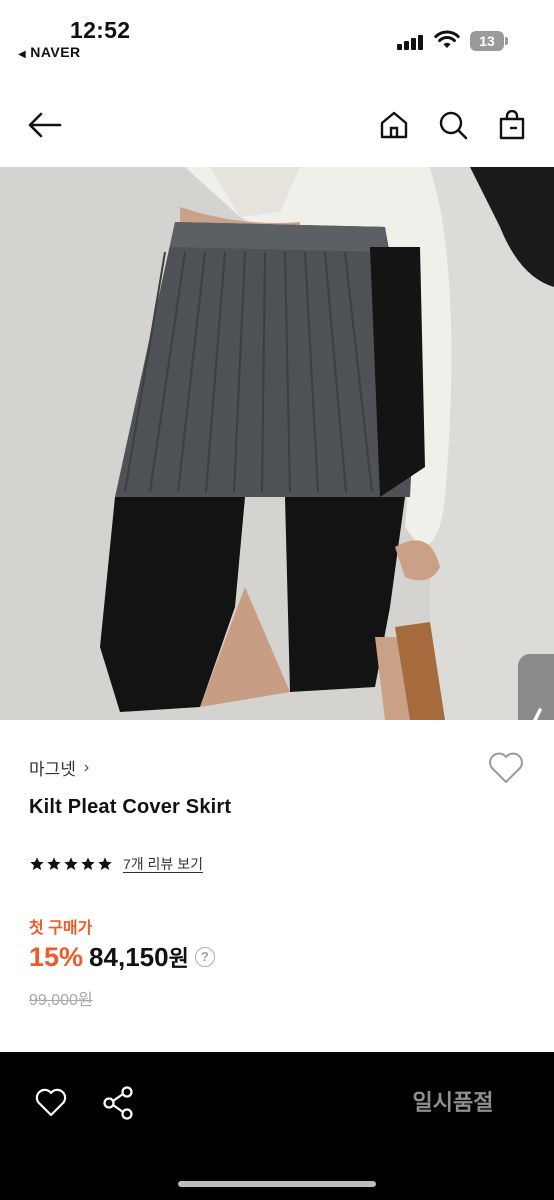 The height and width of the screenshot is (1200, 554). I want to click on product-title: Kilt Pleat Cover Skirt, so click(130, 807).